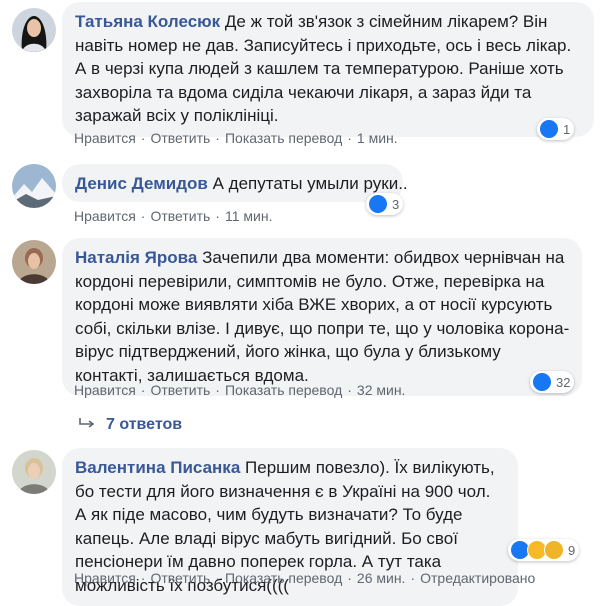 This screenshot has width=616, height=606. What do you see at coordinates (563, 382) in the screenshot?
I see `reaction-count: 32` at bounding box center [563, 382].